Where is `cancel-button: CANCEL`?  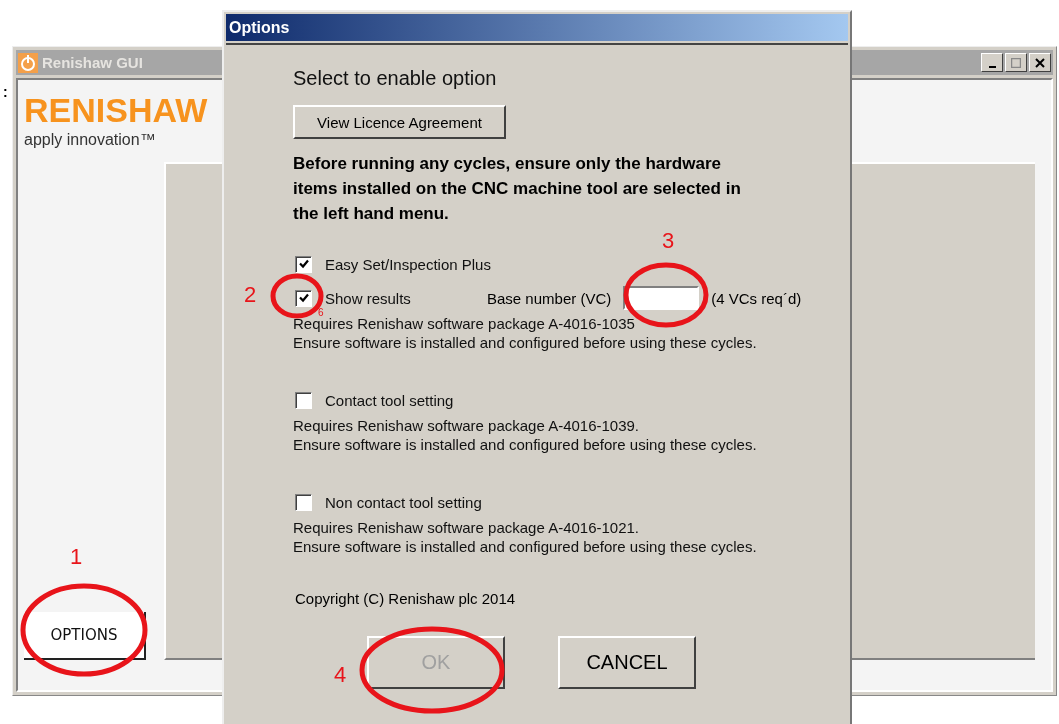
cancel-button: CANCEL is located at coordinates (627, 662).